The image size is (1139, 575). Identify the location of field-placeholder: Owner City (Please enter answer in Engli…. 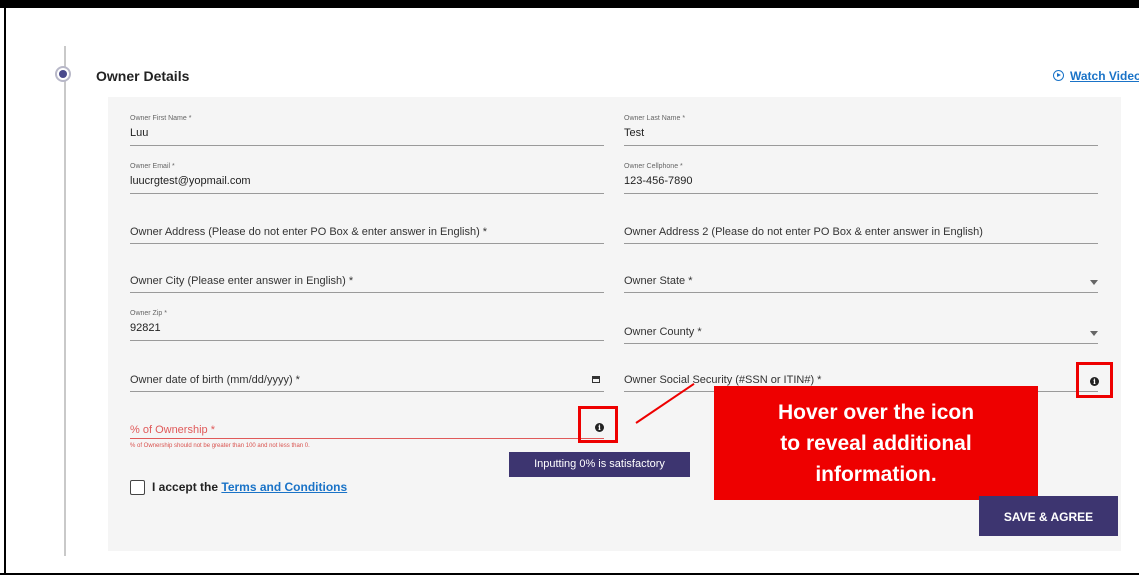
(242, 281).